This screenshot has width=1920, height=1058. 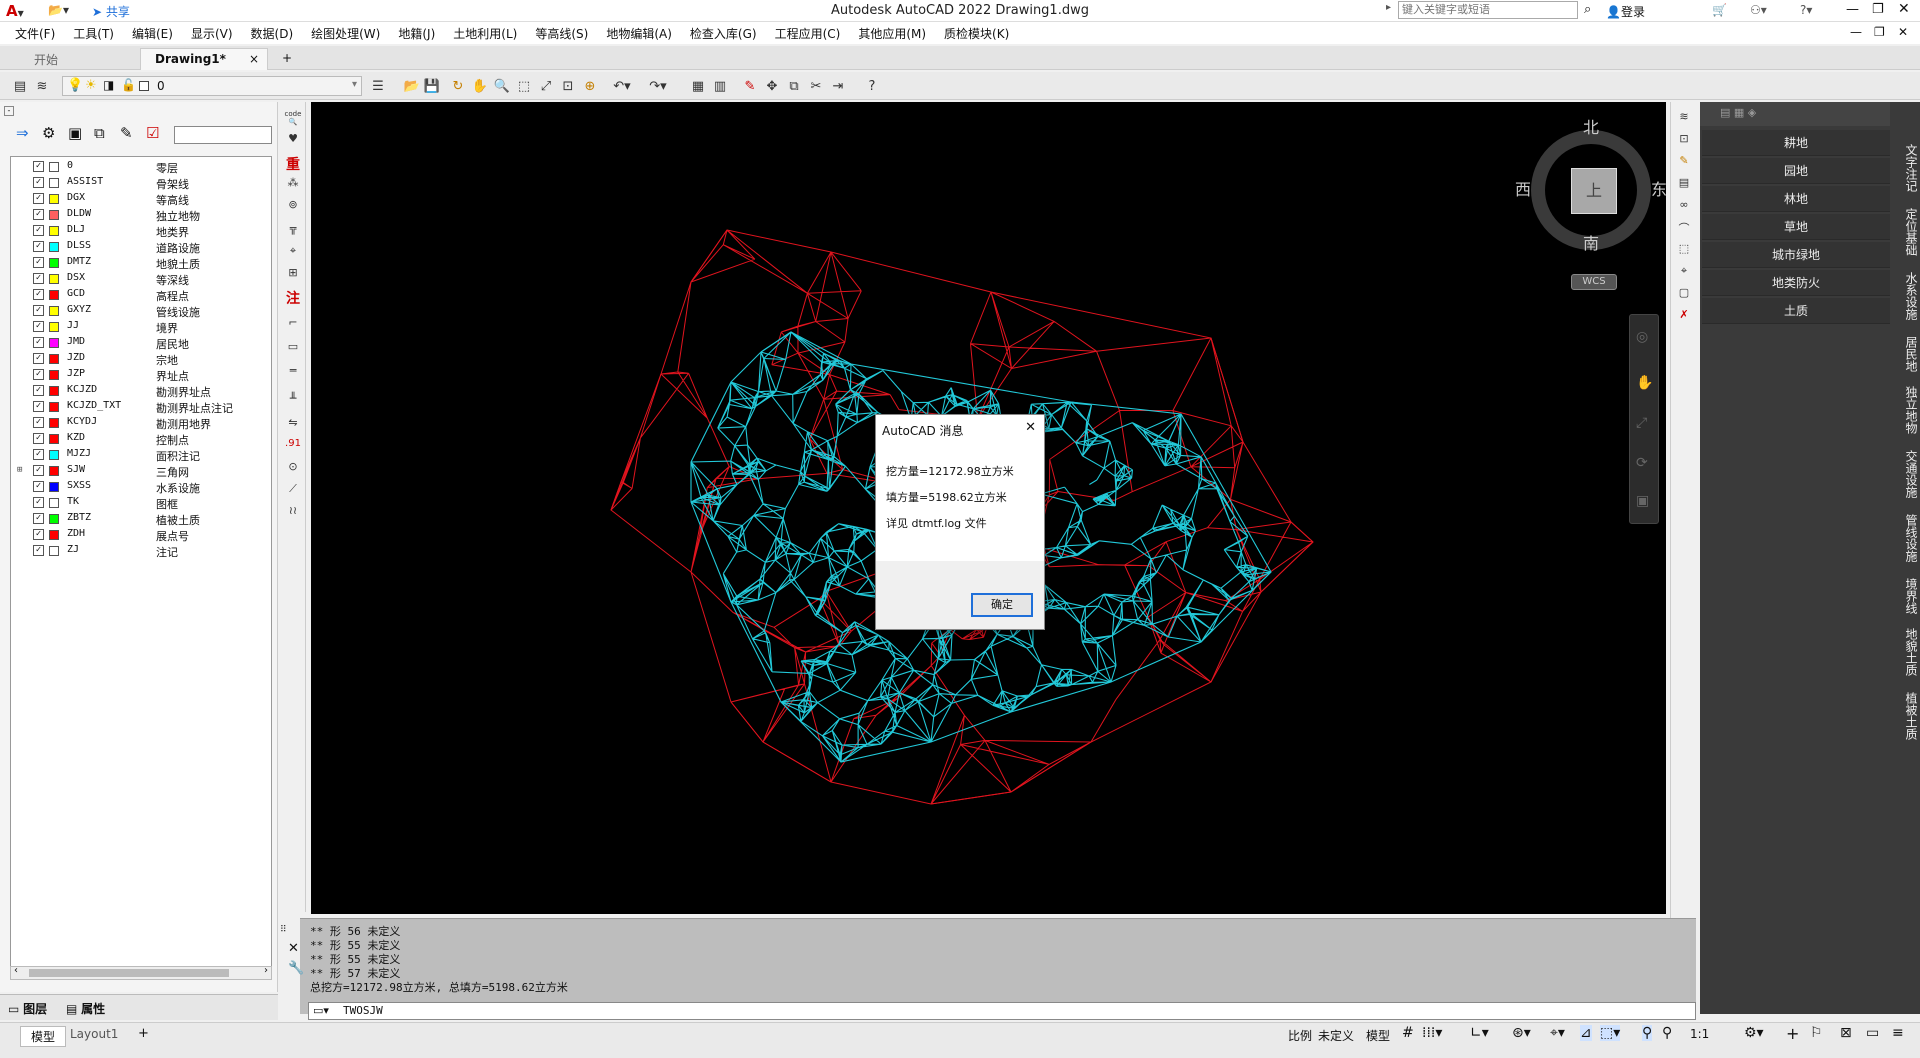 I want to click on layer-row: ⊞ ✓ SJW 三角网, so click(x=141, y=471).